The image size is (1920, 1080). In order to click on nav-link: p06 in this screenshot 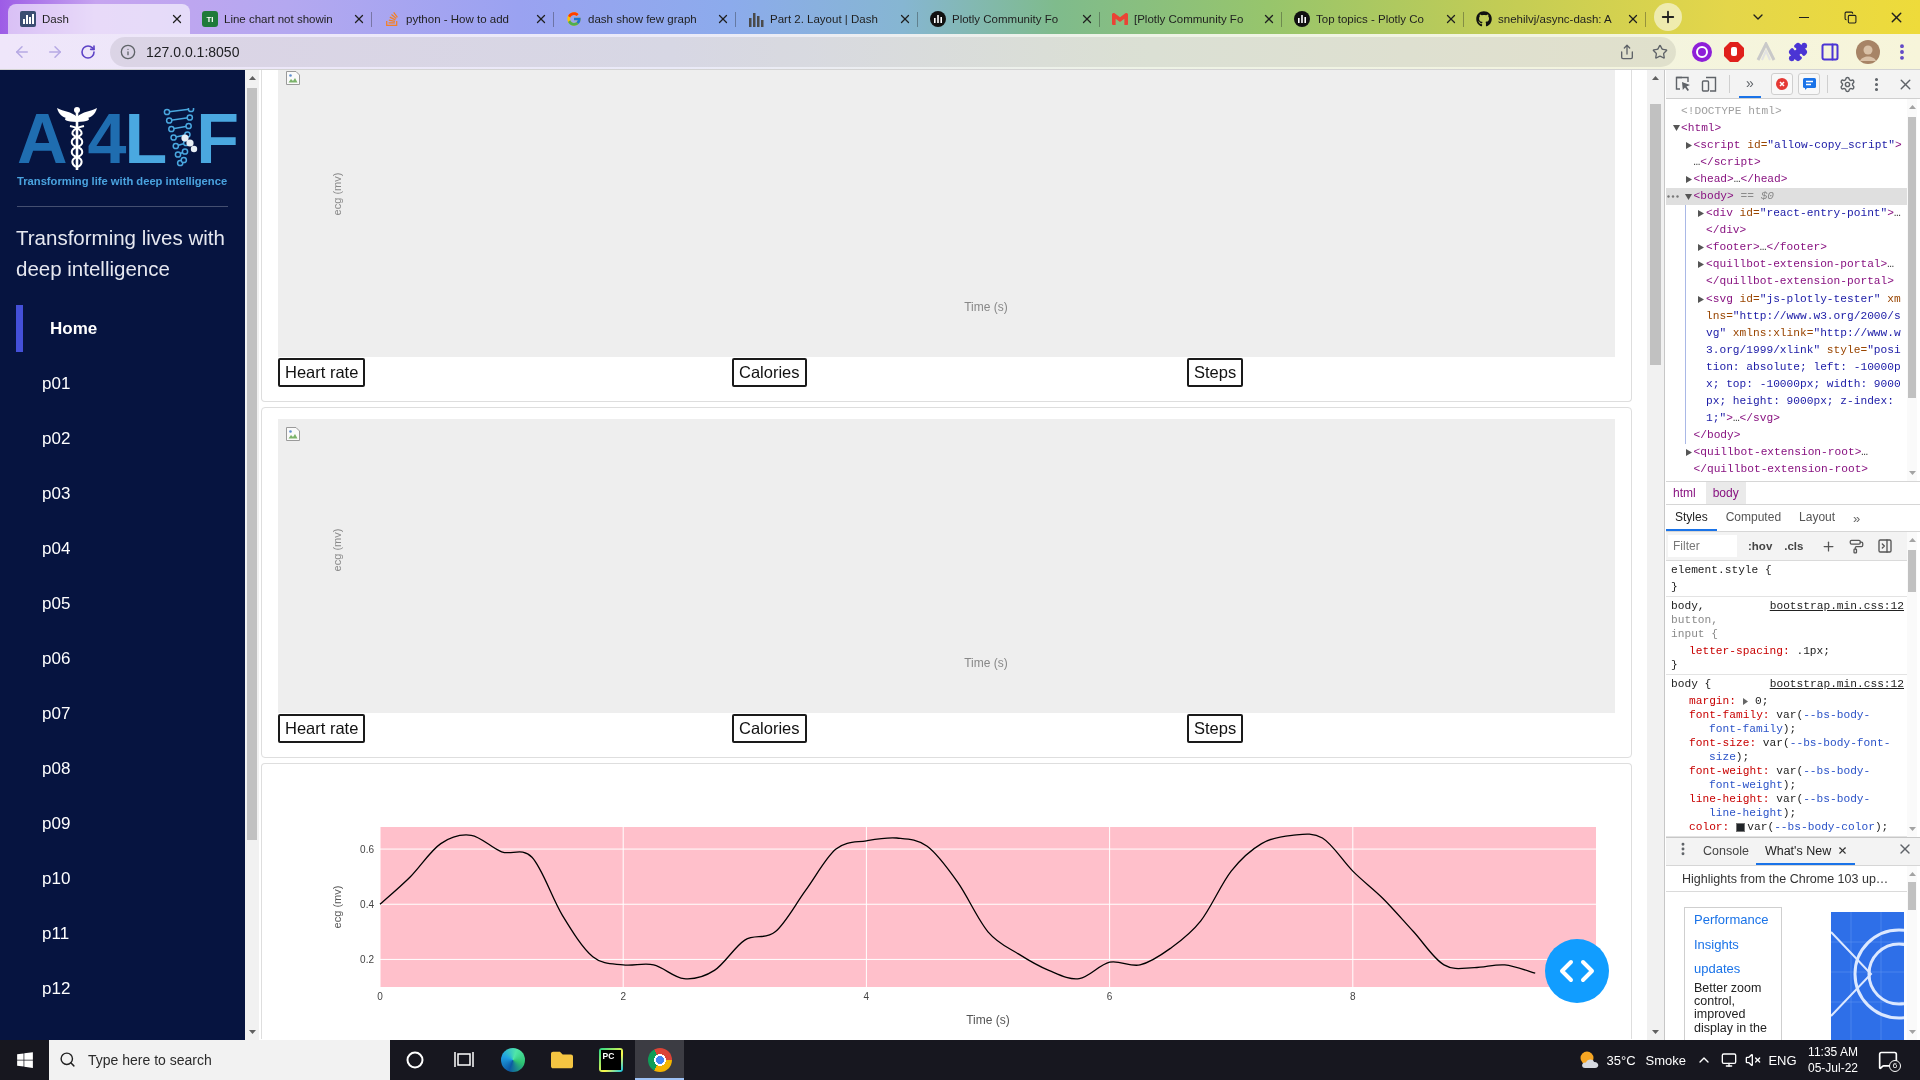, I will do `click(130, 658)`.